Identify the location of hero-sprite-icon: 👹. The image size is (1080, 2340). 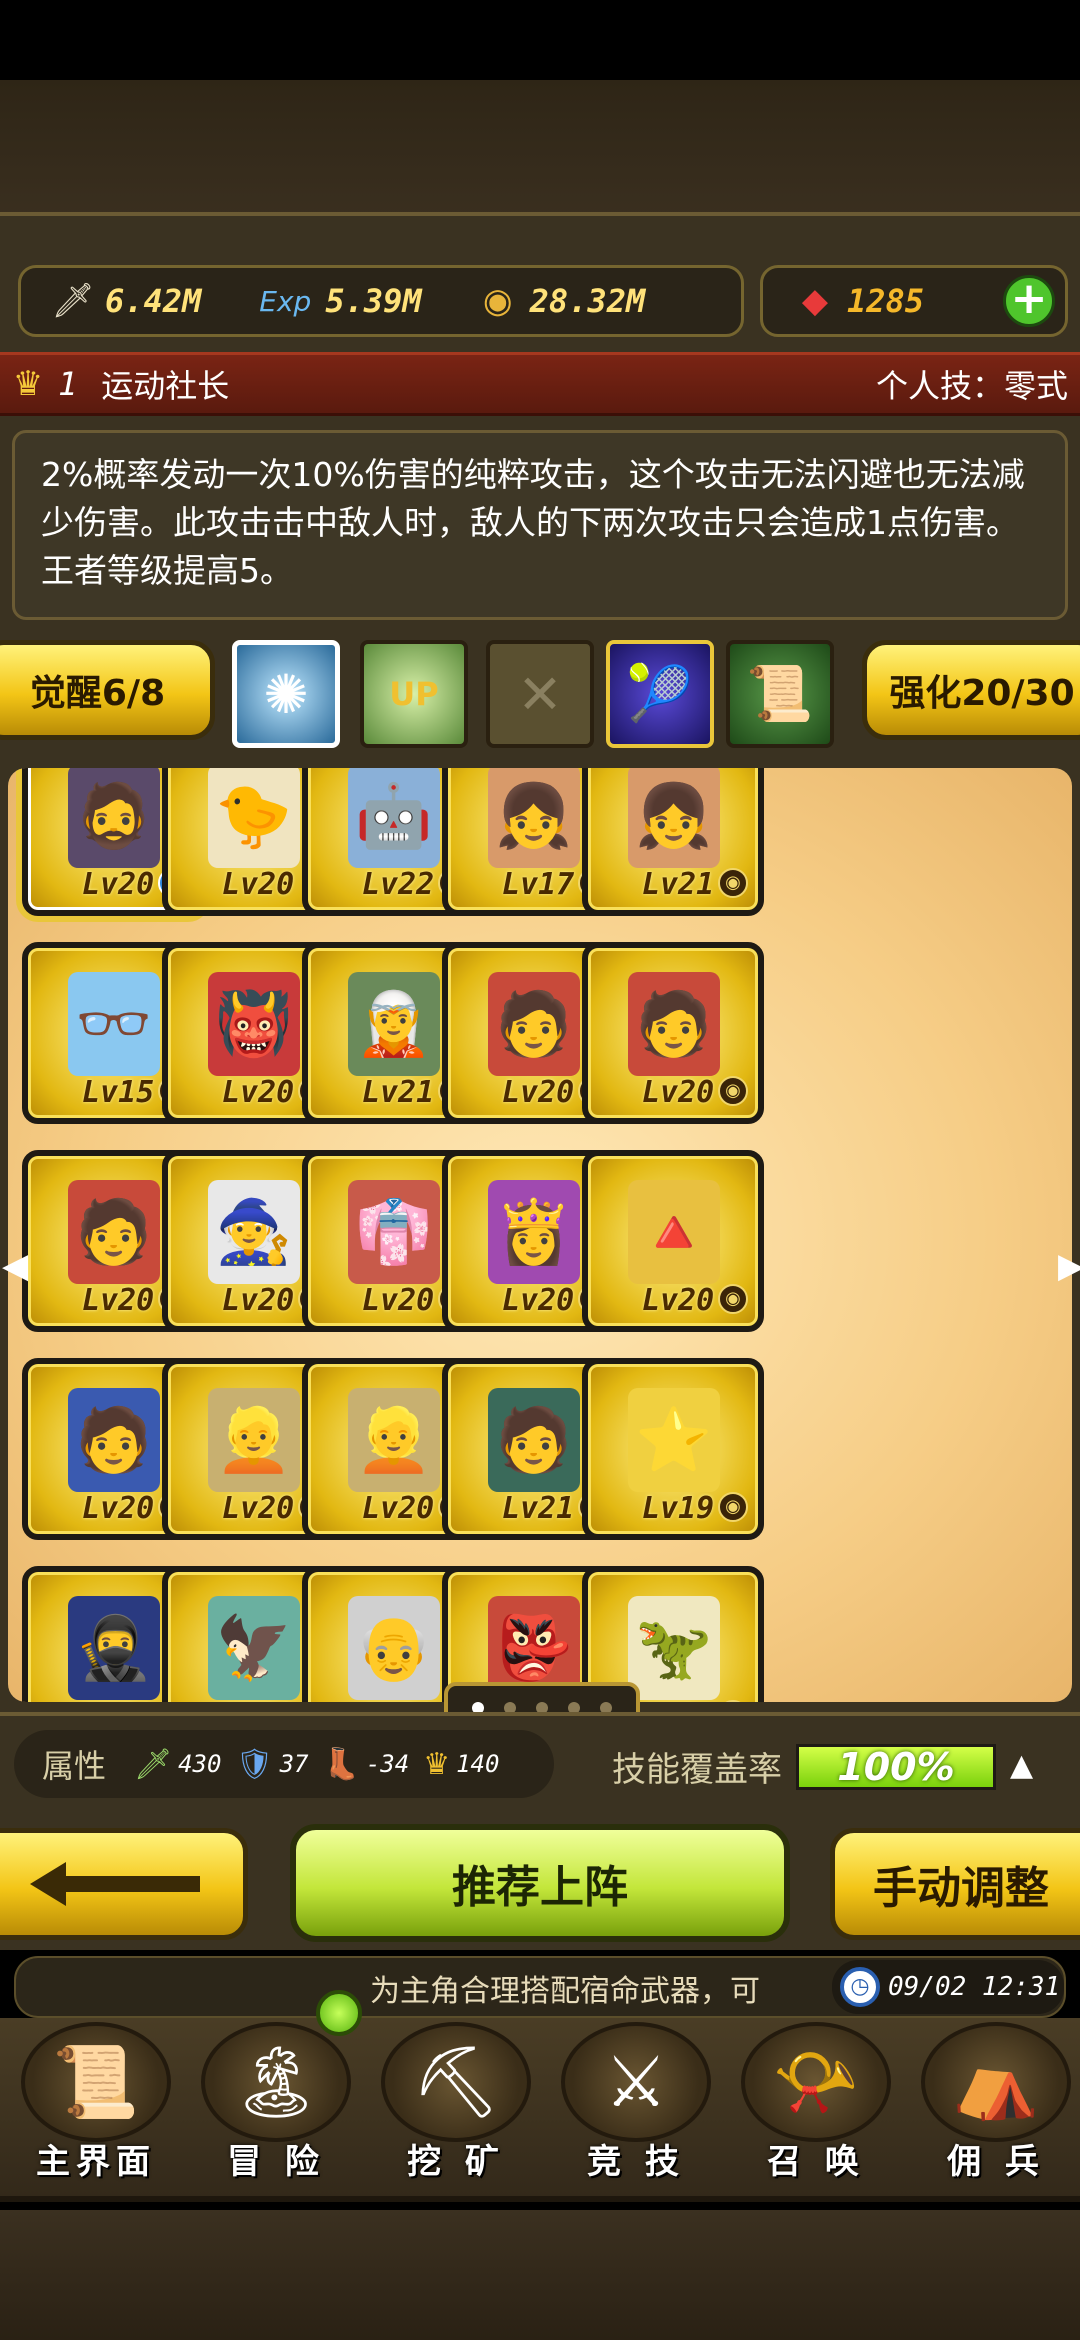
(254, 1024).